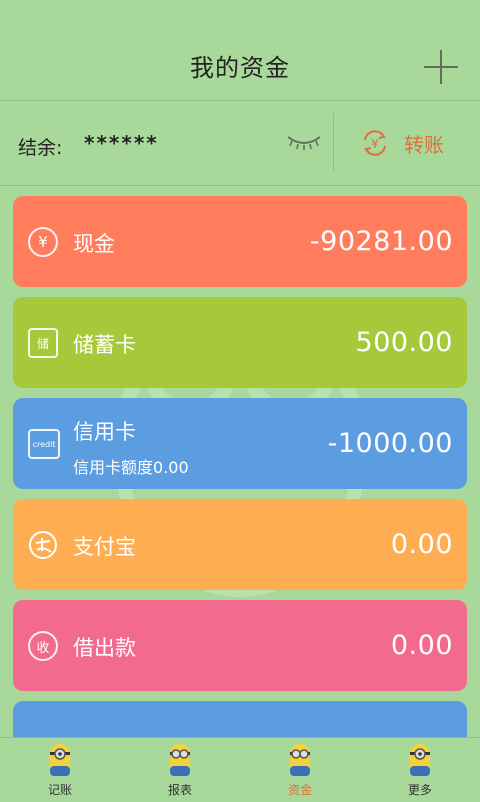  I want to click on transfer-icon: ¥, so click(375, 143).